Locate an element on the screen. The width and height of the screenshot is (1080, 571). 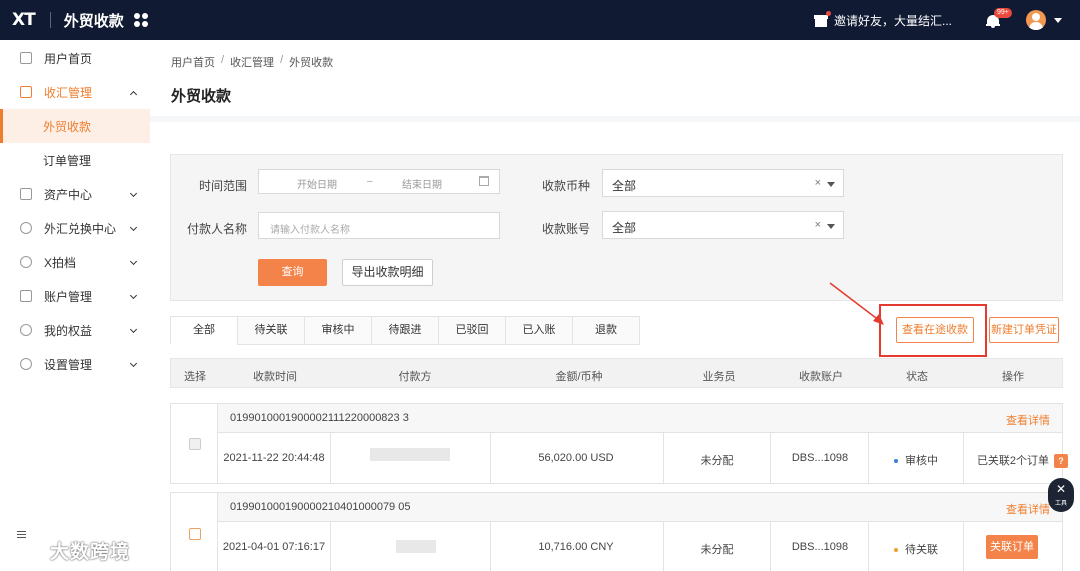
status-badge: 审核中 is located at coordinates (916, 460).